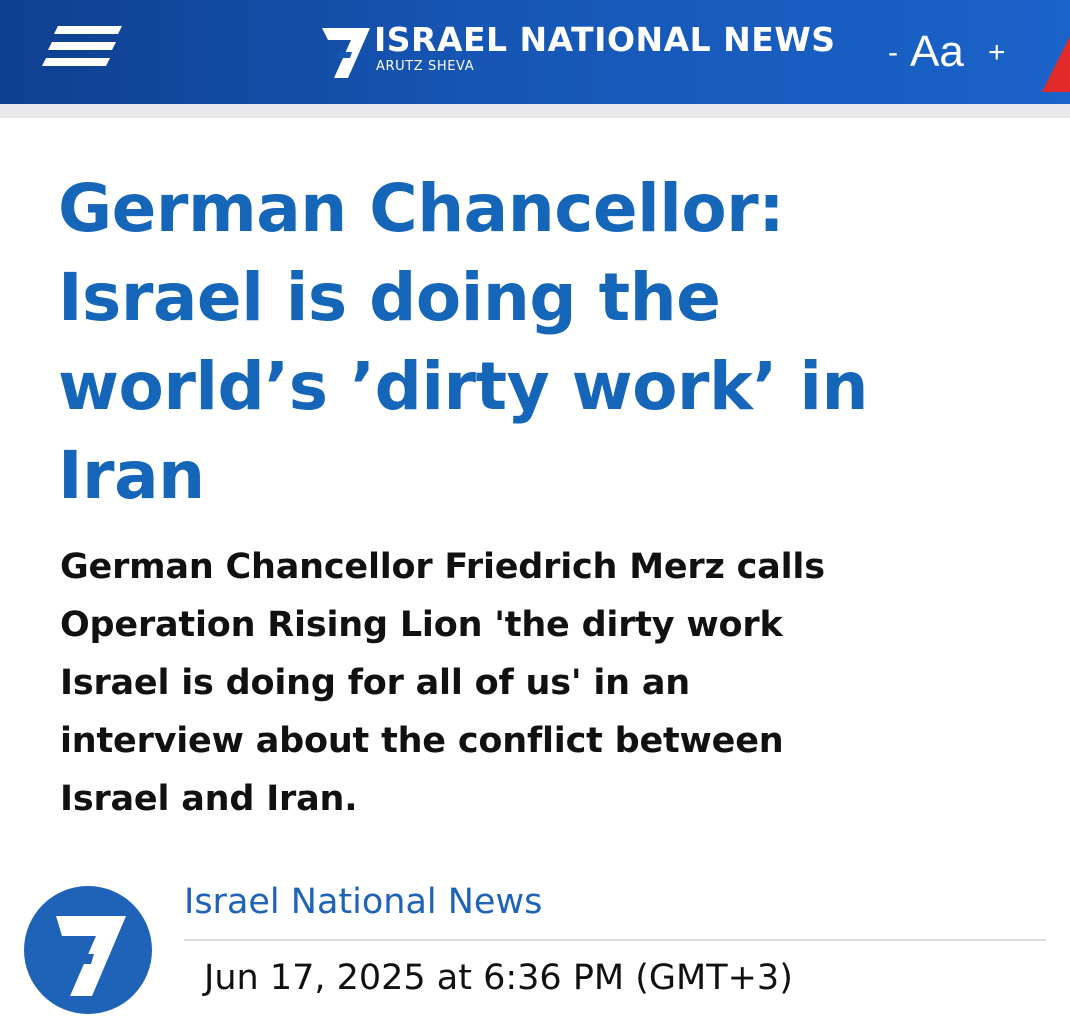 This screenshot has width=1070, height=1016. What do you see at coordinates (209, 799) in the screenshot?
I see `subheadline-line: Israel and Iran.` at bounding box center [209, 799].